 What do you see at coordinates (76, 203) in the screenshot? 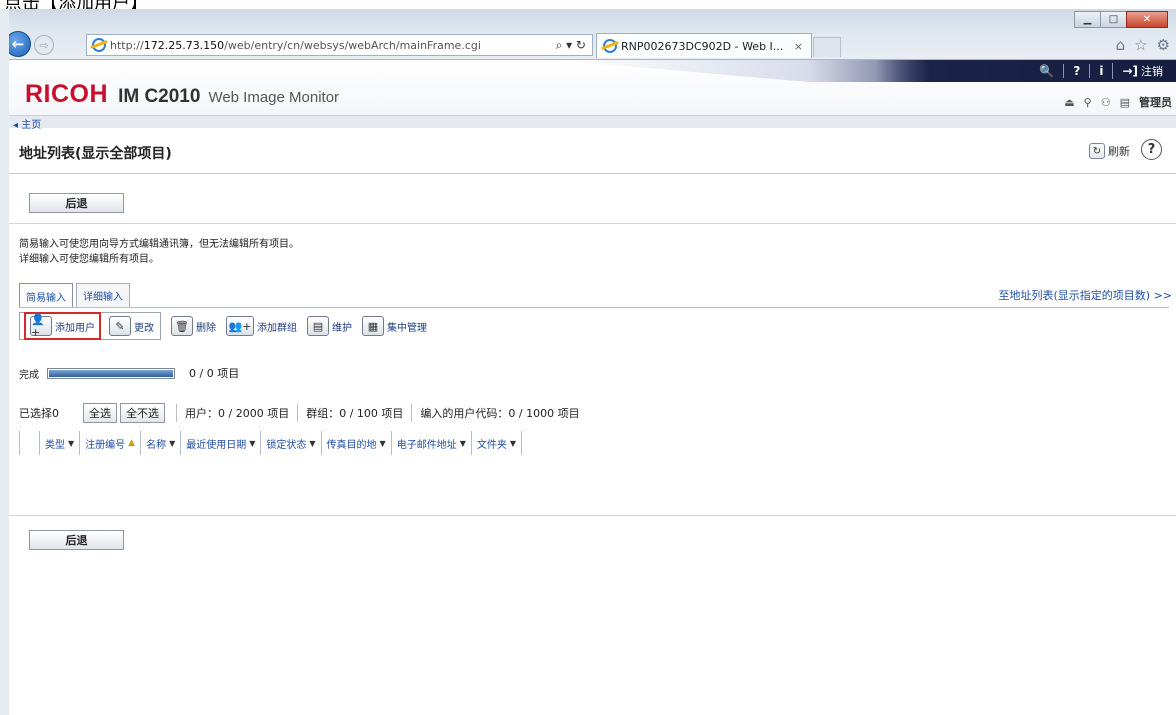
I see `back-button-top: 后退` at bounding box center [76, 203].